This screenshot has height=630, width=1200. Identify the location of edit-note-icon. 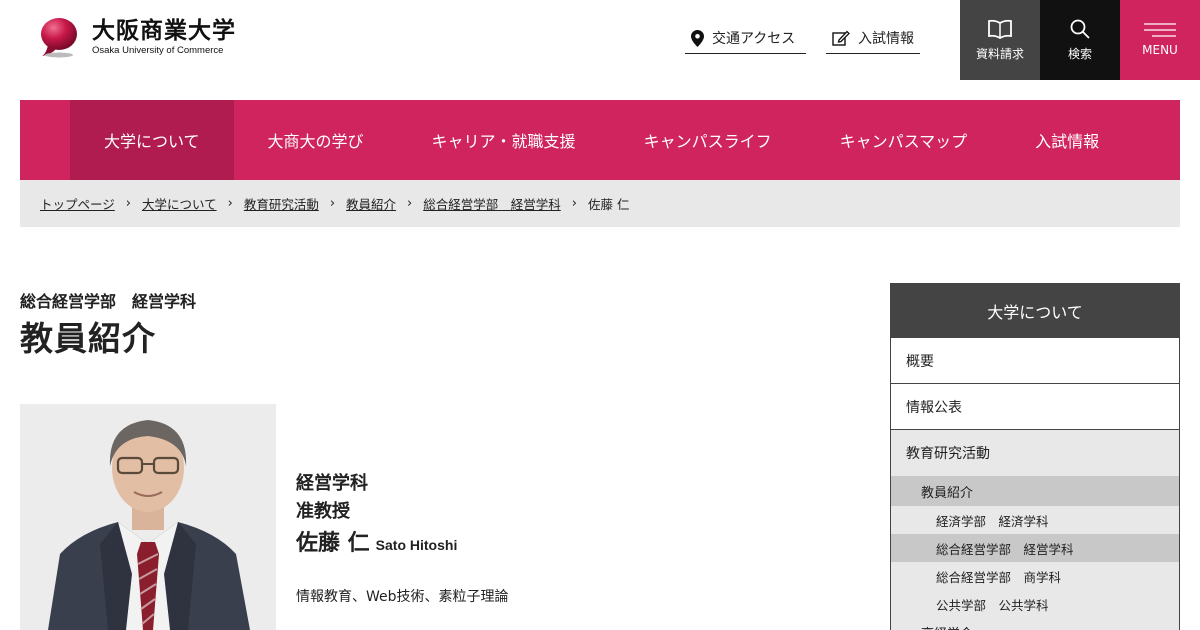
(841, 38).